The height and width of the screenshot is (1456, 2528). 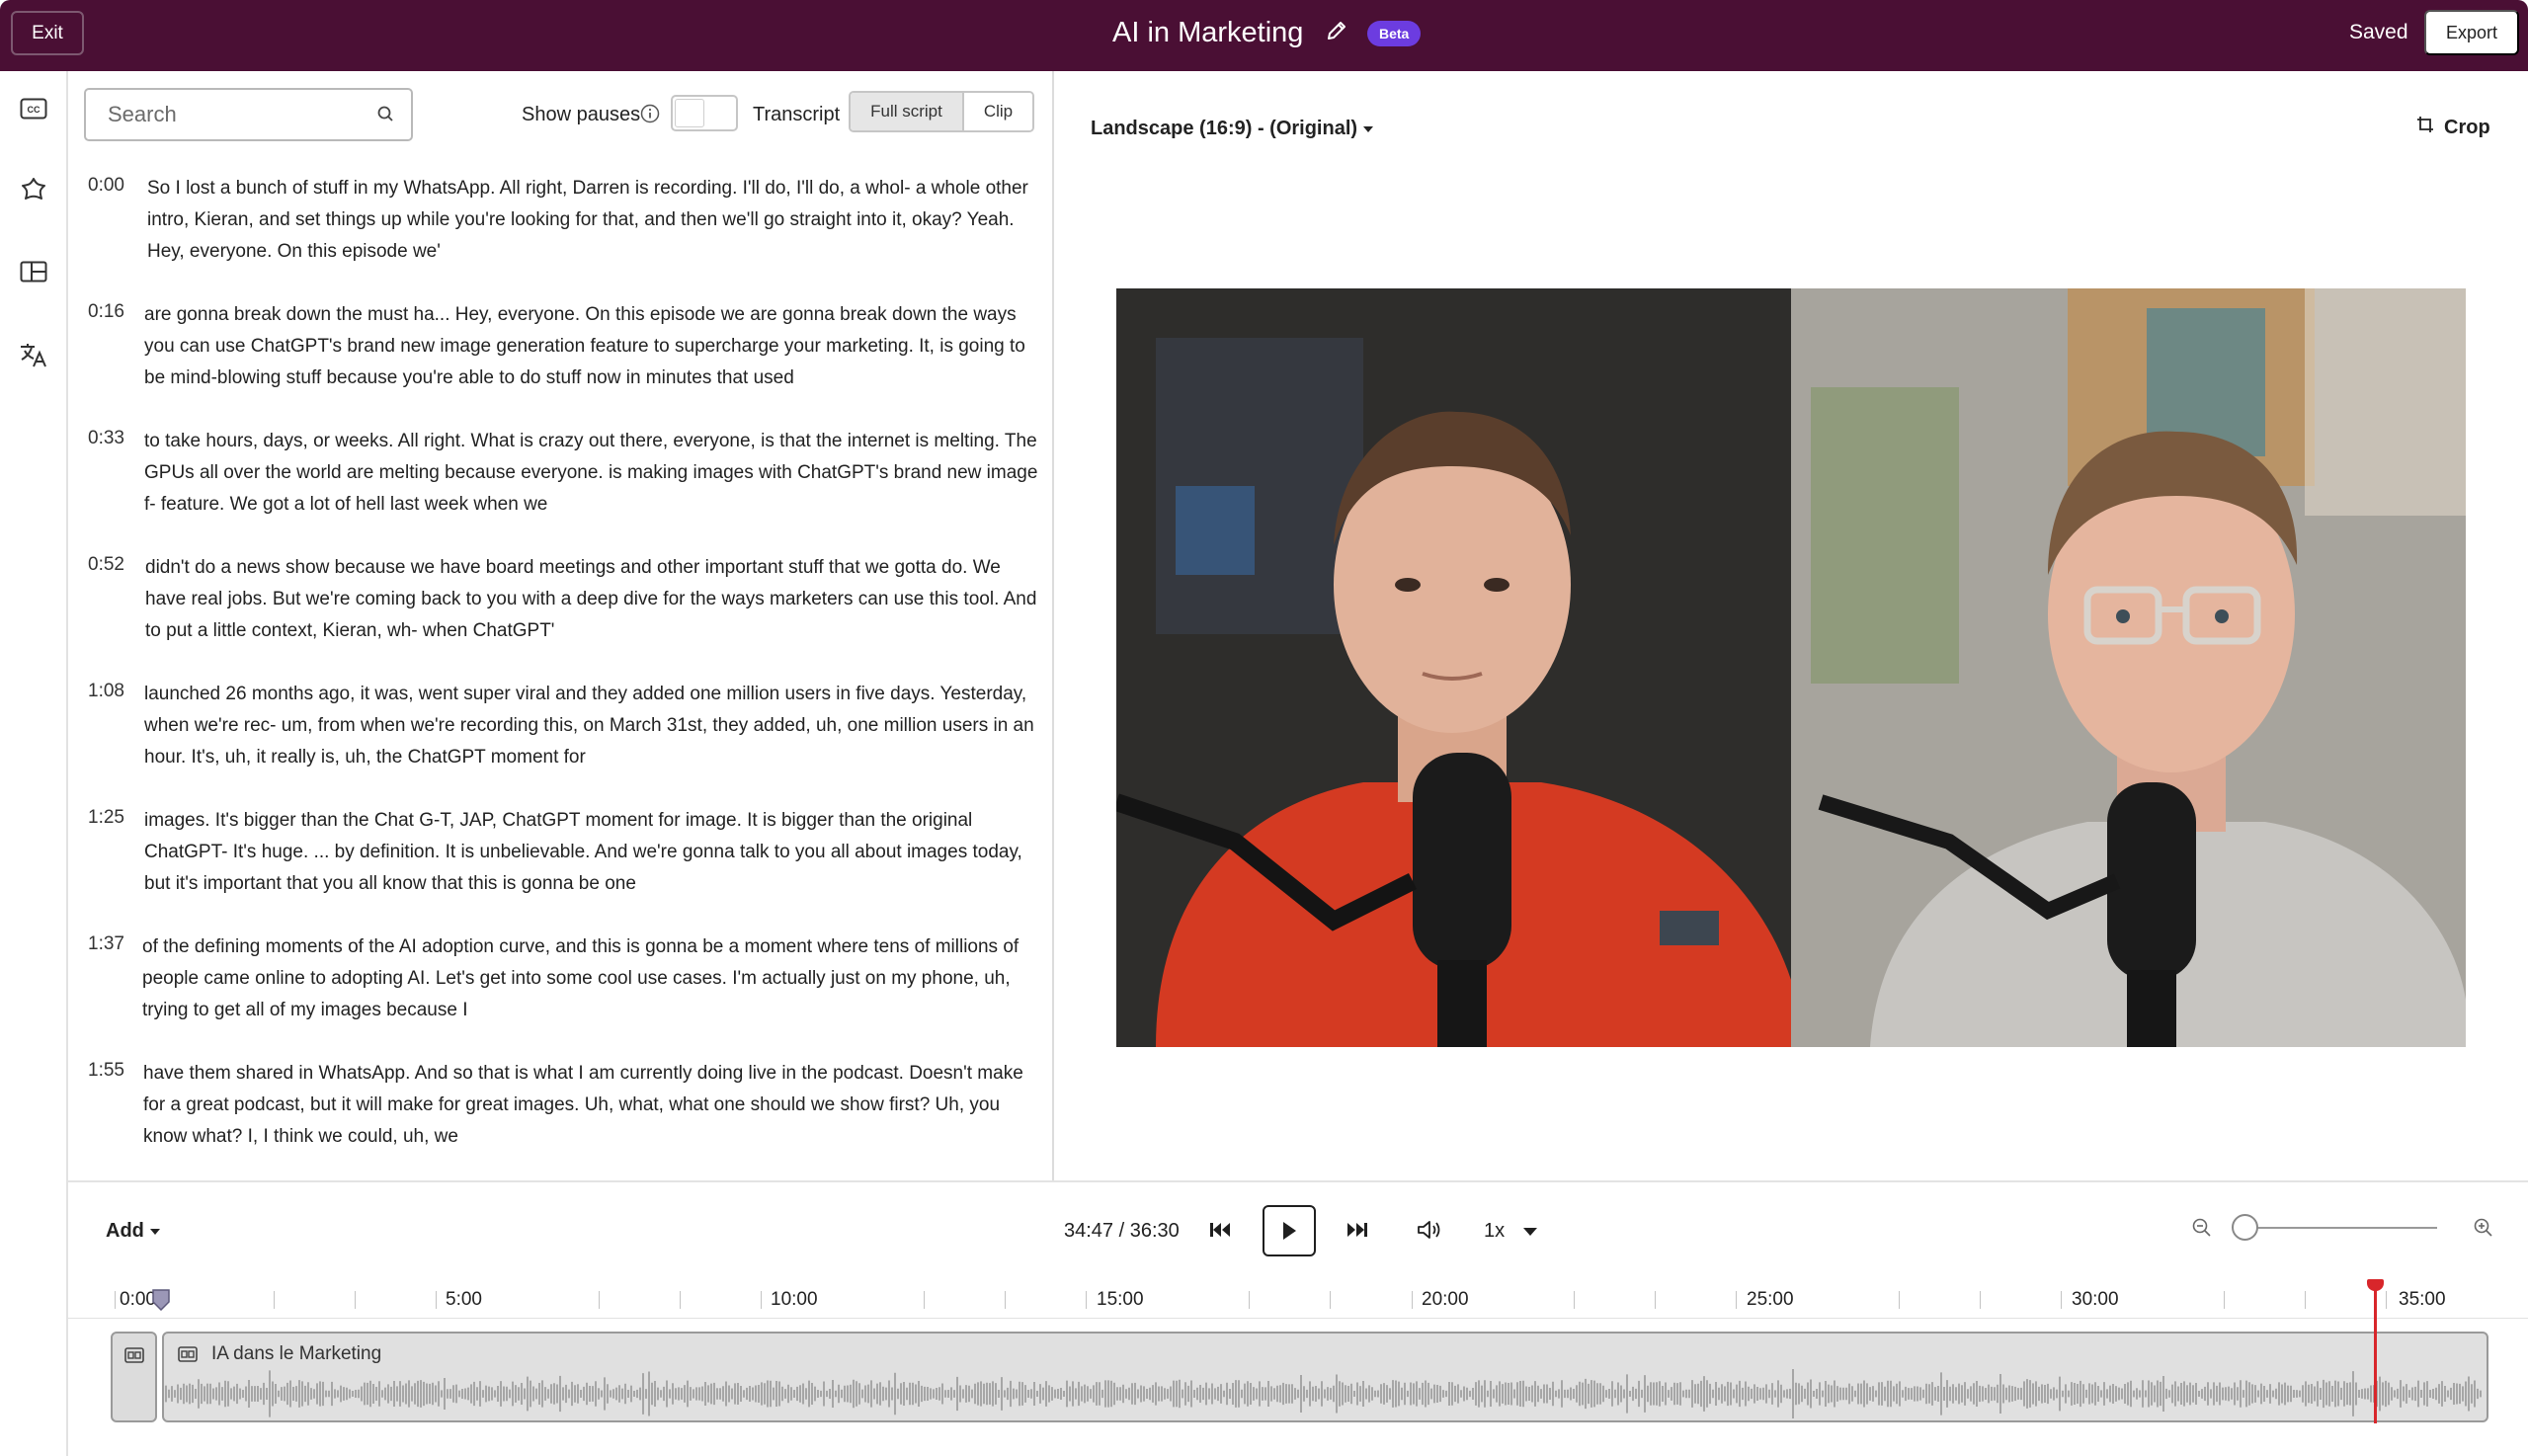 I want to click on effects-icon, so click(x=33, y=189).